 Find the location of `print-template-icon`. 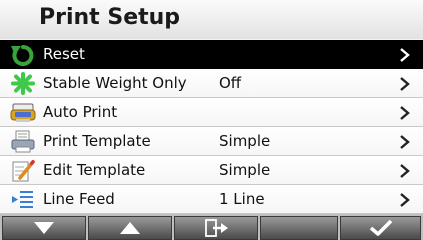

print-template-icon is located at coordinates (23, 141).